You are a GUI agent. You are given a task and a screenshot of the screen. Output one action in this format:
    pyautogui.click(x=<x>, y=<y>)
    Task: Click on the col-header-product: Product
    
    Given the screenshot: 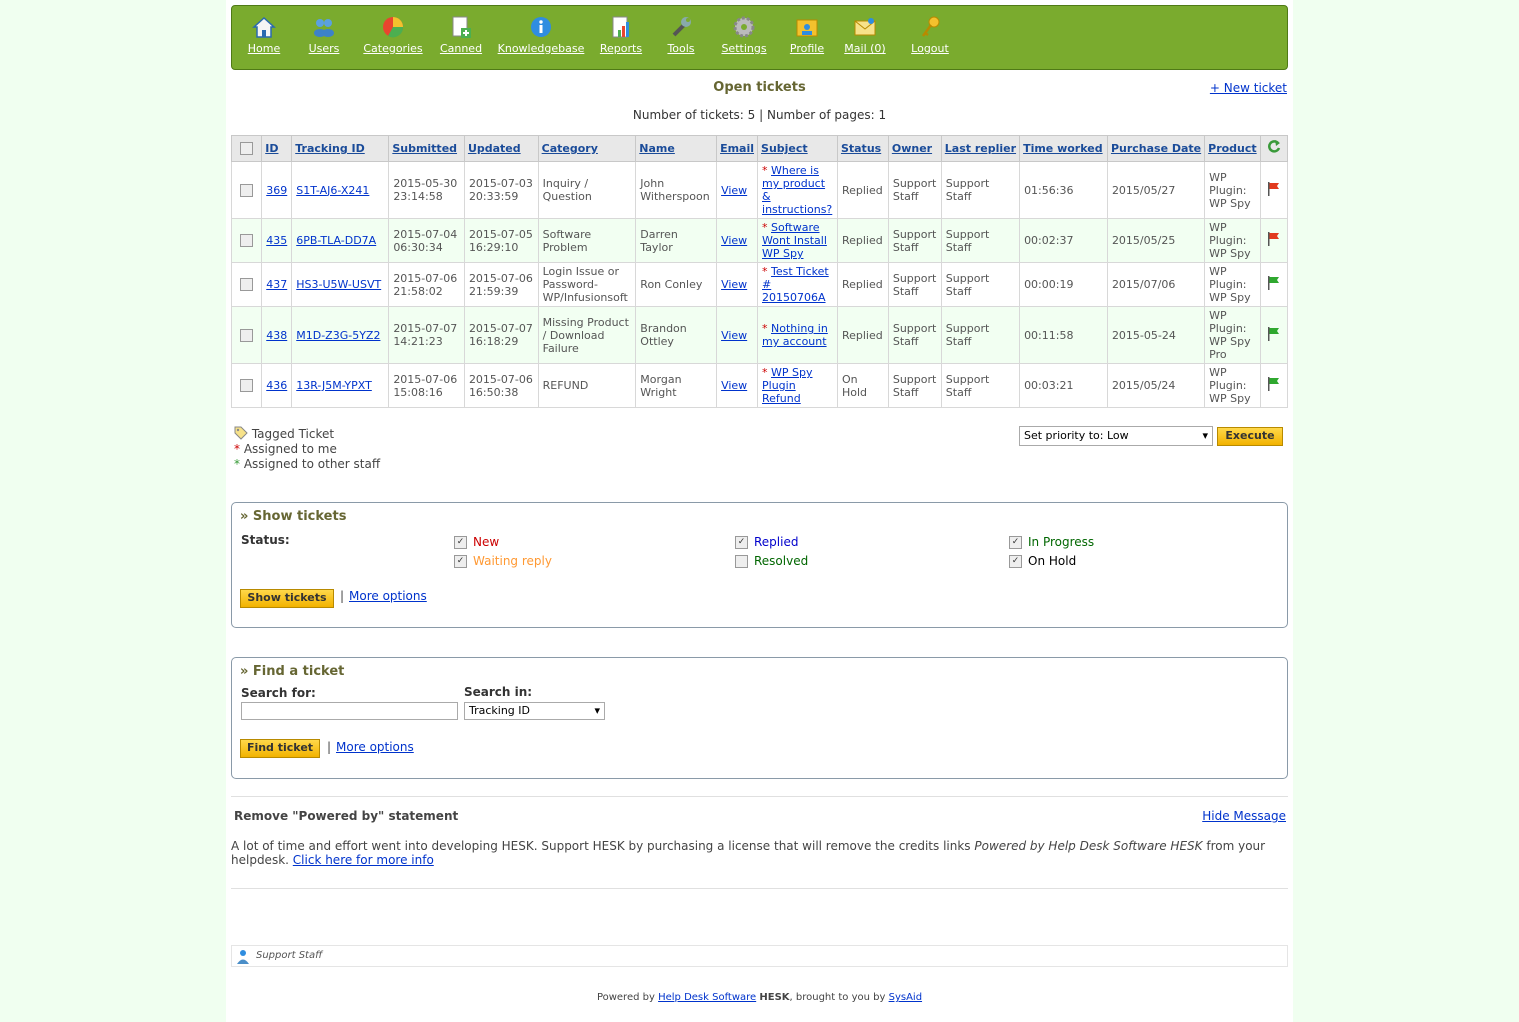 What is the action you would take?
    pyautogui.click(x=1233, y=148)
    